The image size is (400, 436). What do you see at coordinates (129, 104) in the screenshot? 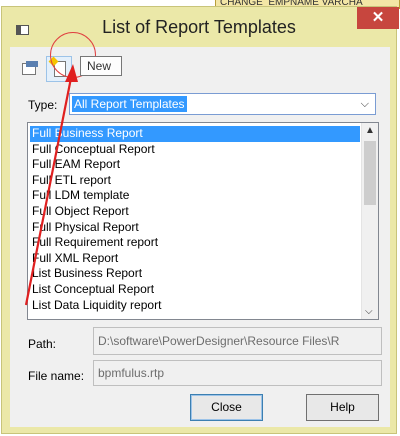
I see `type-selected-value: All Report Templates` at bounding box center [129, 104].